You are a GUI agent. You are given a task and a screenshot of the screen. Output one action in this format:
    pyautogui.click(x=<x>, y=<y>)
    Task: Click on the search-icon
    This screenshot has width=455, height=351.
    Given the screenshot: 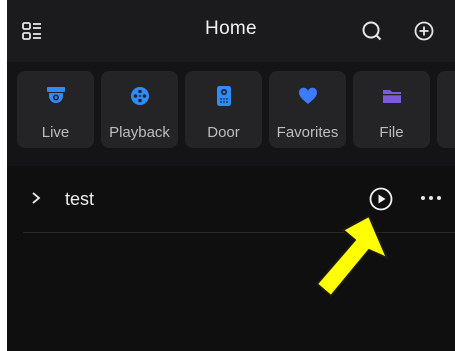 What is the action you would take?
    pyautogui.click(x=372, y=31)
    